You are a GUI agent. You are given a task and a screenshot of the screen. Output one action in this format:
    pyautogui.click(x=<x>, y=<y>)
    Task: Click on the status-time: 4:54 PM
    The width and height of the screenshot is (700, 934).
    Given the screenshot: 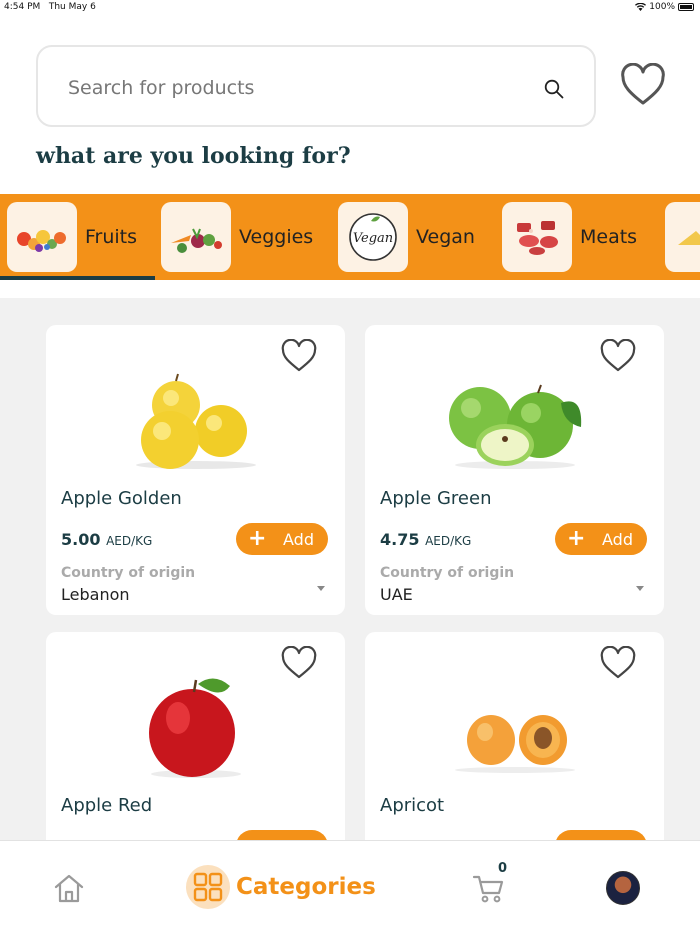 What is the action you would take?
    pyautogui.click(x=22, y=7)
    